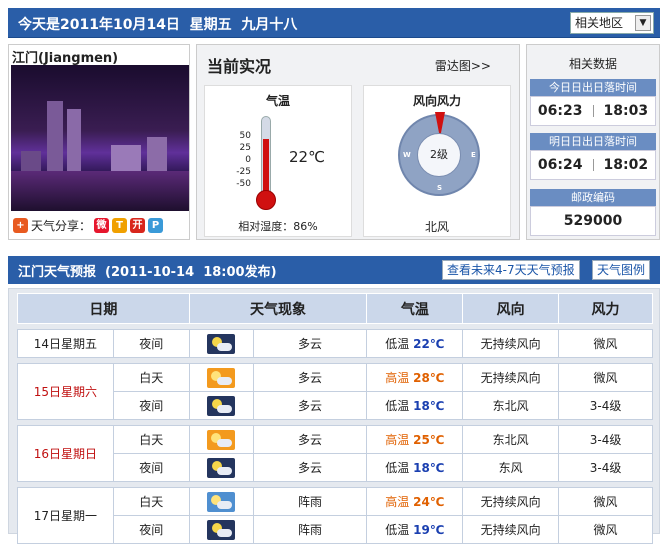  I want to click on thermometer-icon, so click(266, 156).